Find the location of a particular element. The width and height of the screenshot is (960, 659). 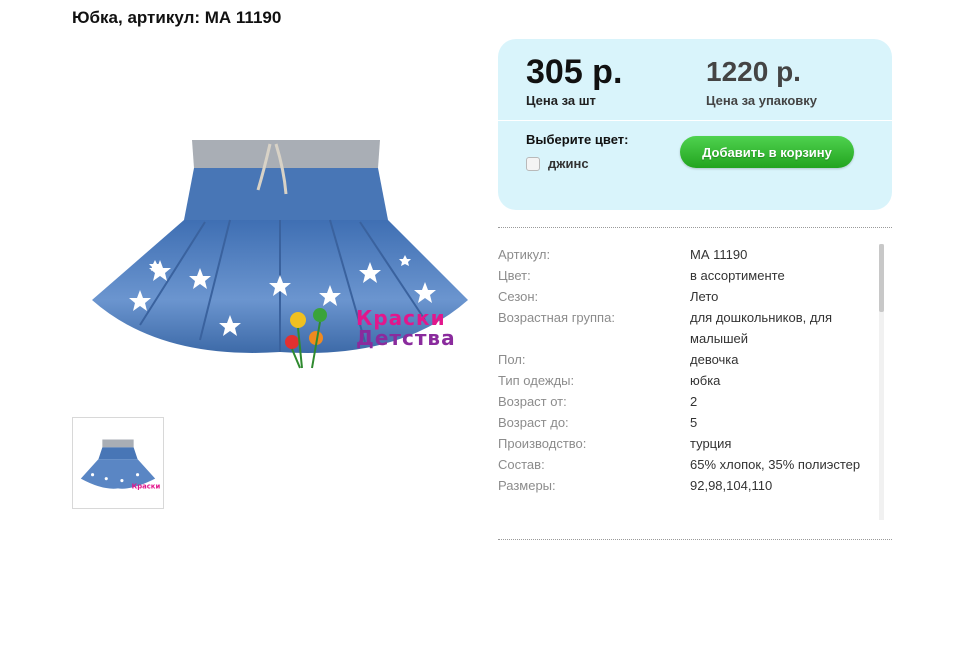

spec-key: Пол: is located at coordinates (512, 359).